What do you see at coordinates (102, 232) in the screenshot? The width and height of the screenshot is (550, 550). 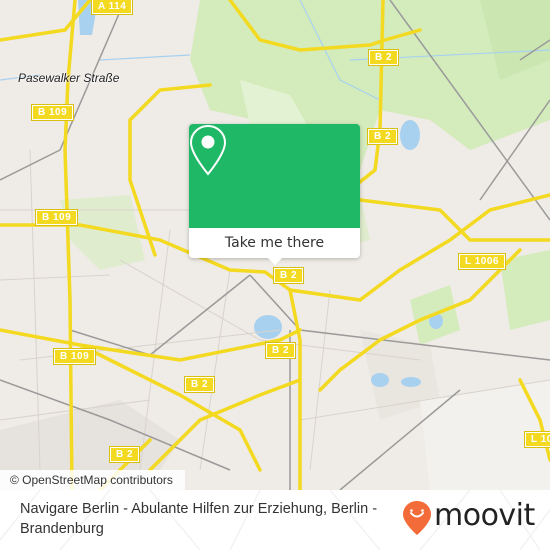 I see `park-area` at bounding box center [102, 232].